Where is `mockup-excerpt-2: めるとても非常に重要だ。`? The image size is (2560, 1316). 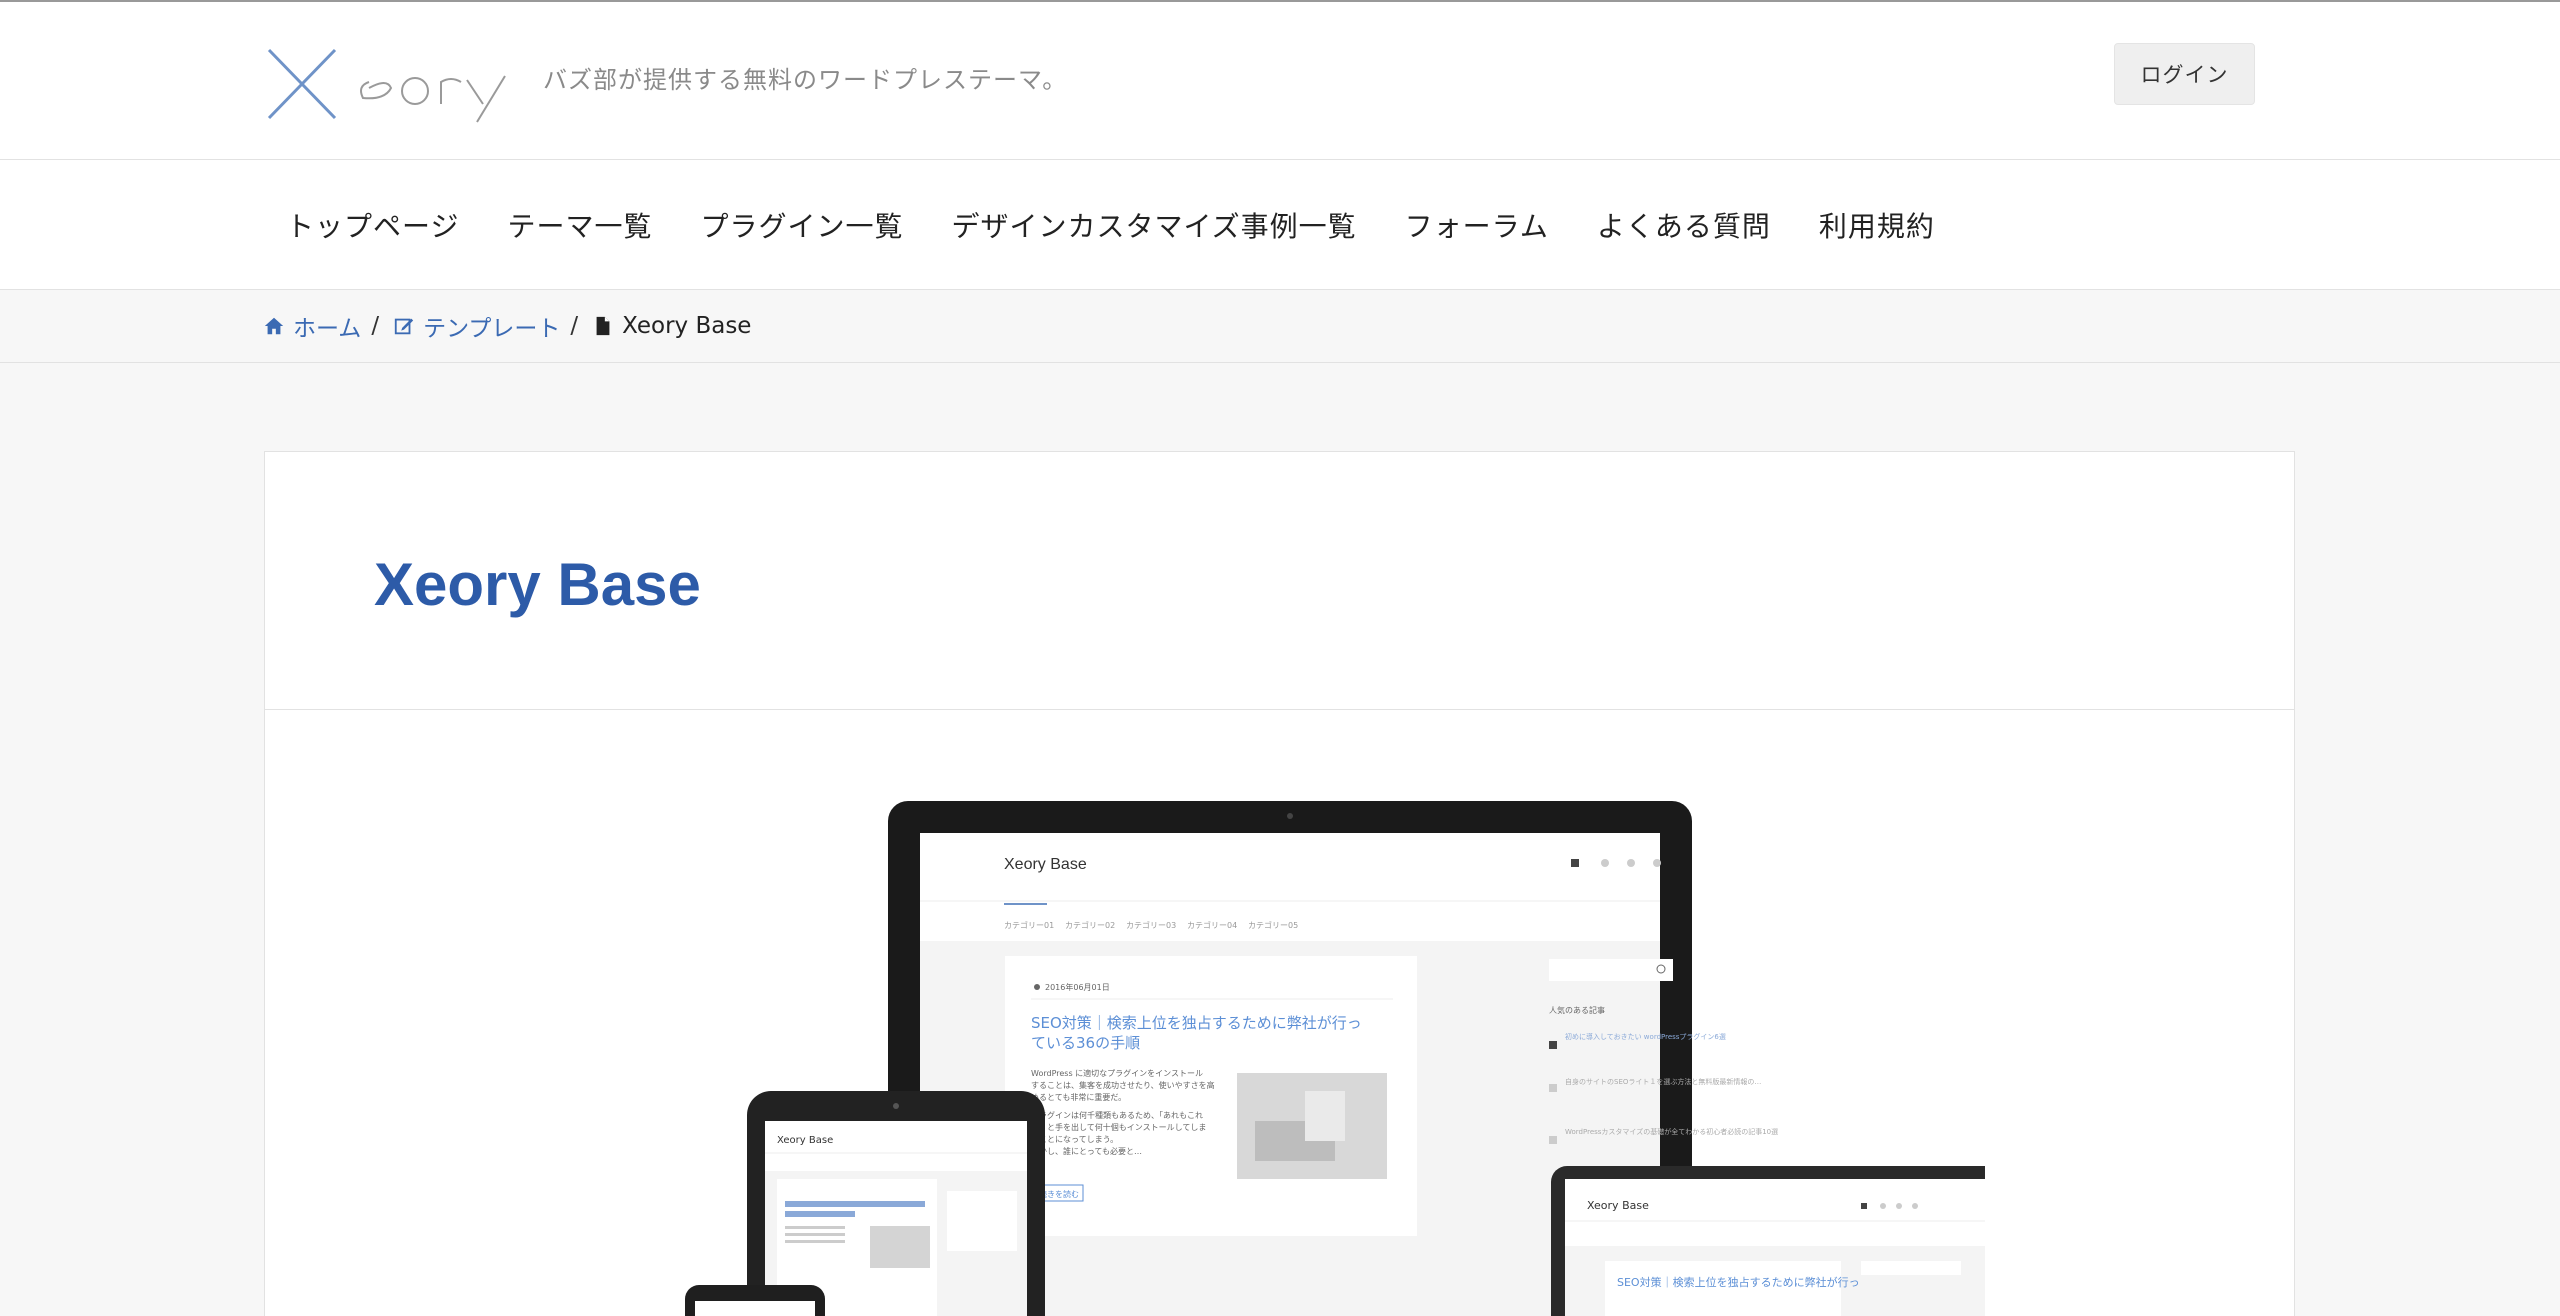 mockup-excerpt-2: めるとても非常に重要だ。 is located at coordinates (1078, 1097).